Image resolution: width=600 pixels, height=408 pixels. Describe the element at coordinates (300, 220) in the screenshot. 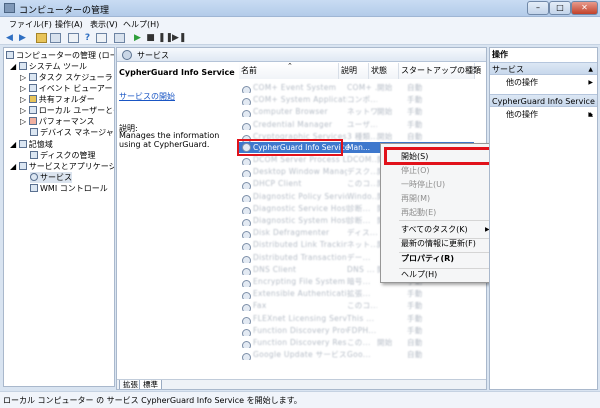

I see `cell-name: Diagnostic System Host` at that location.